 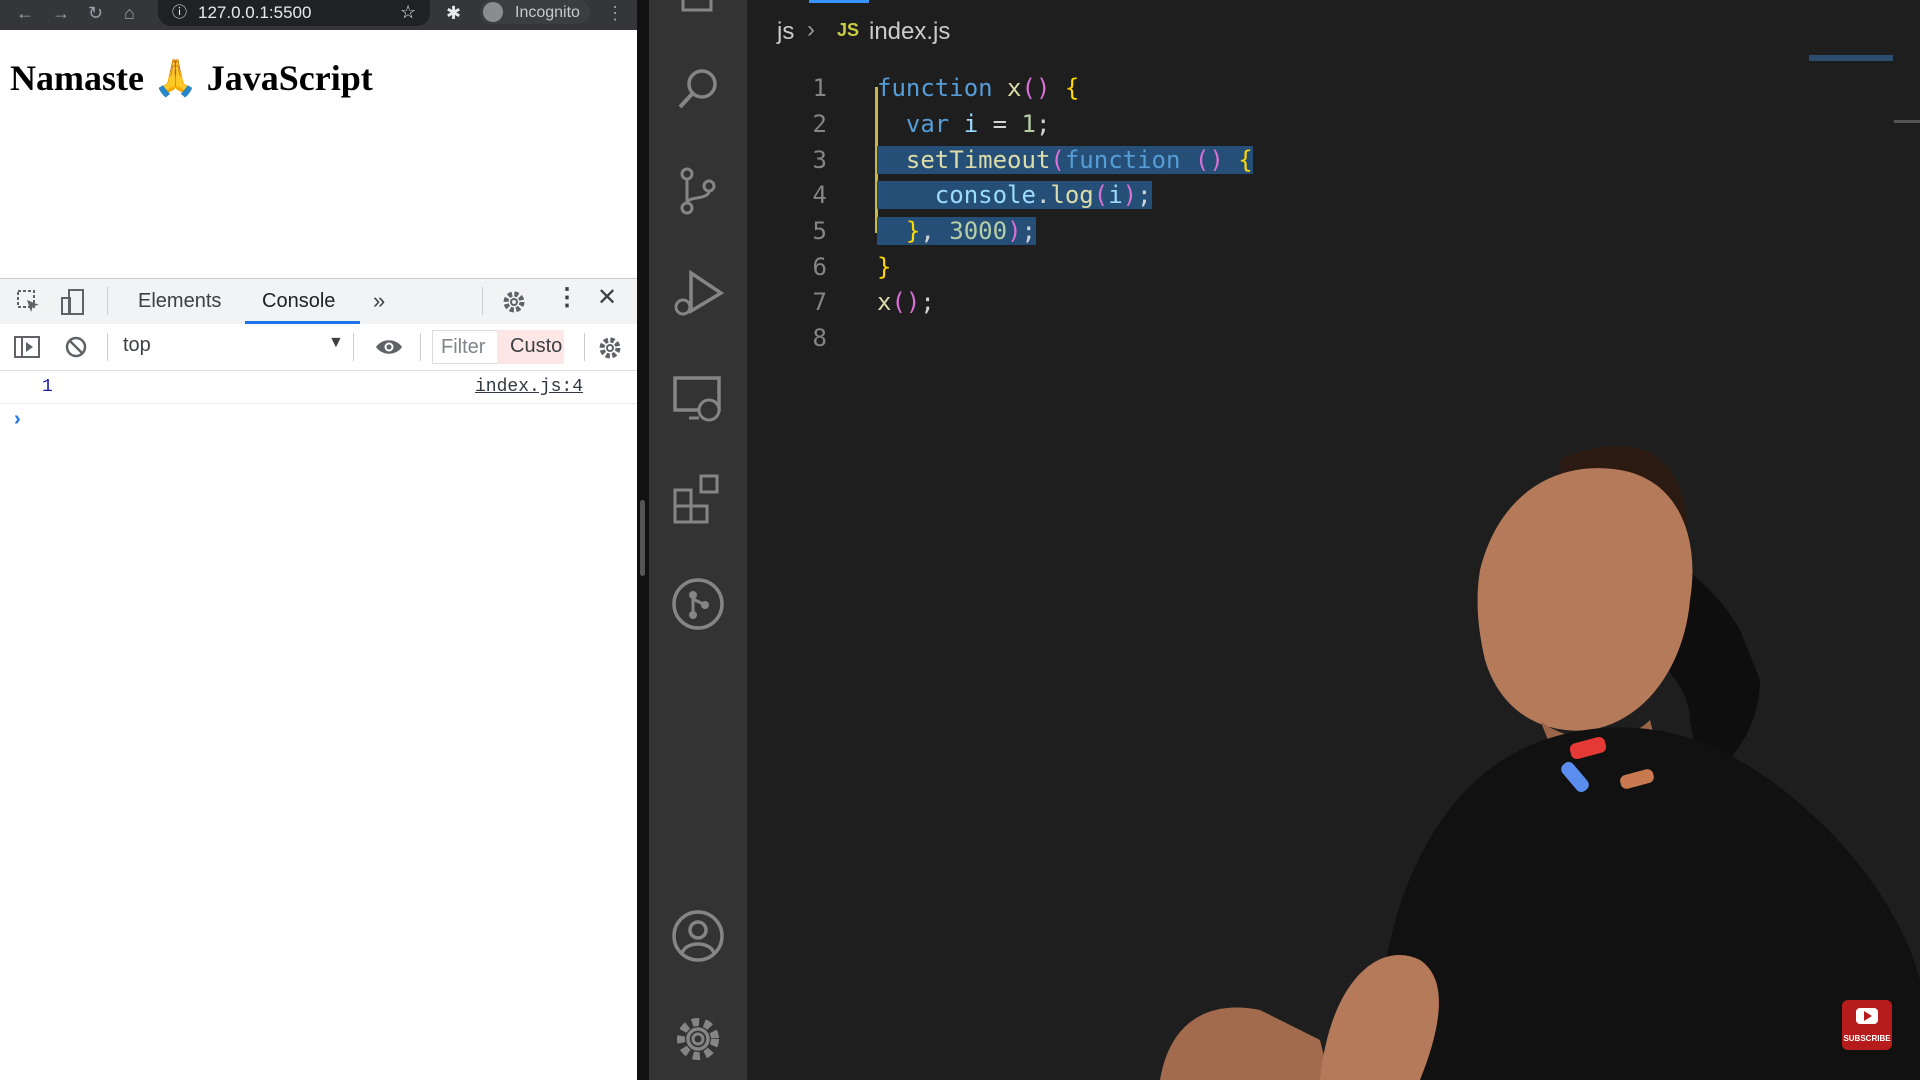 I want to click on breadcrumb-folder: js, so click(x=785, y=32).